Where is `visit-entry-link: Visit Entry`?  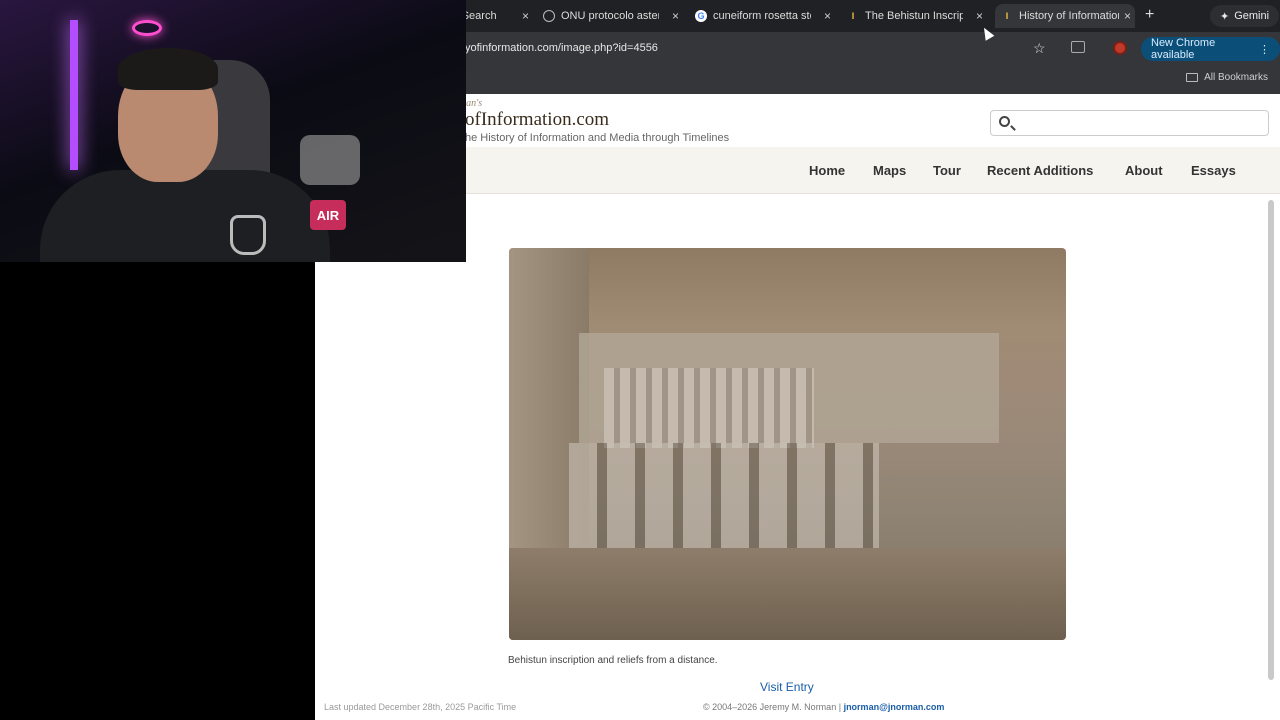 visit-entry-link: Visit Entry is located at coordinates (787, 687).